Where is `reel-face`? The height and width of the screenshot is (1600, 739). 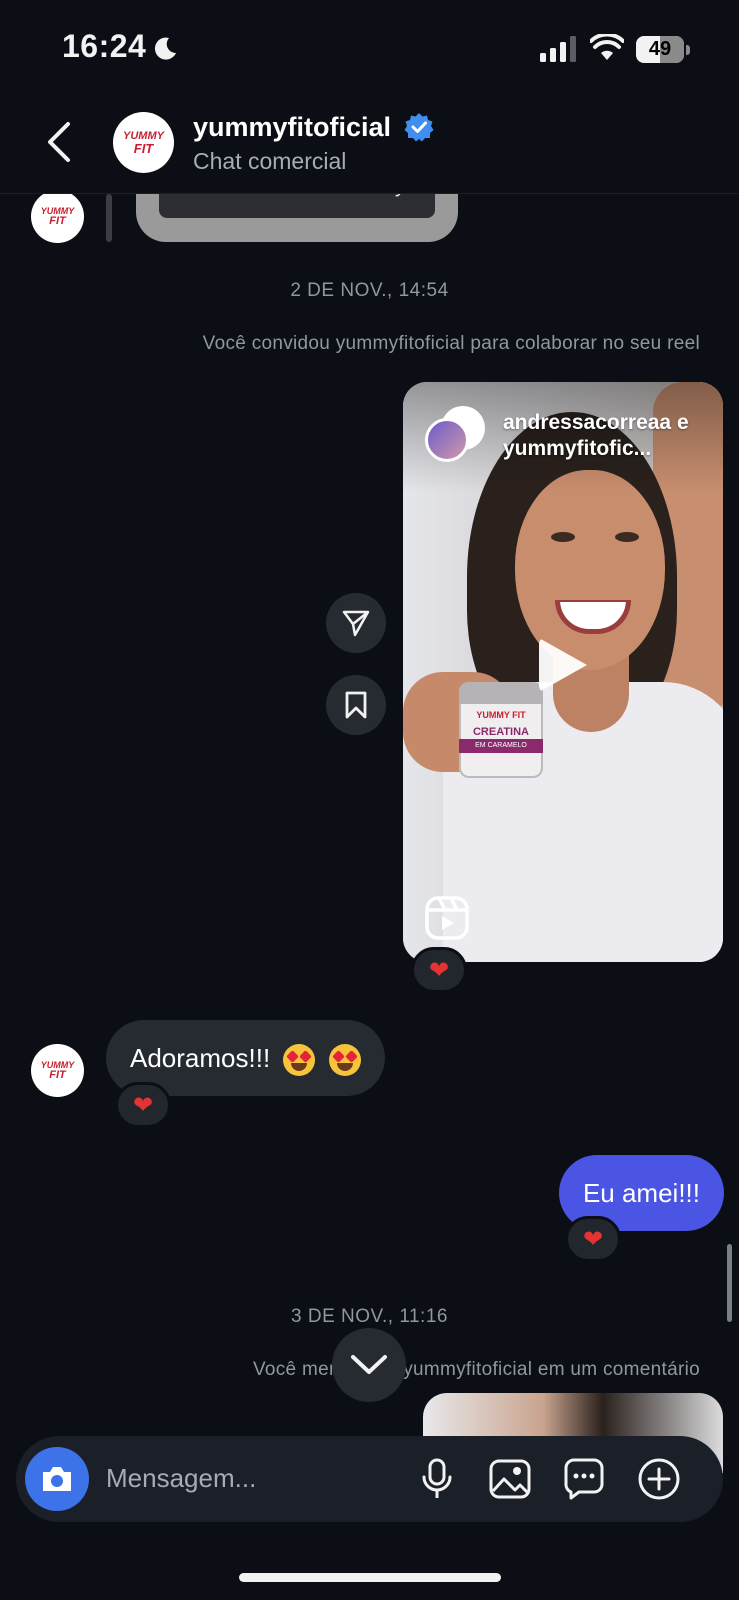
reel-face is located at coordinates (590, 570).